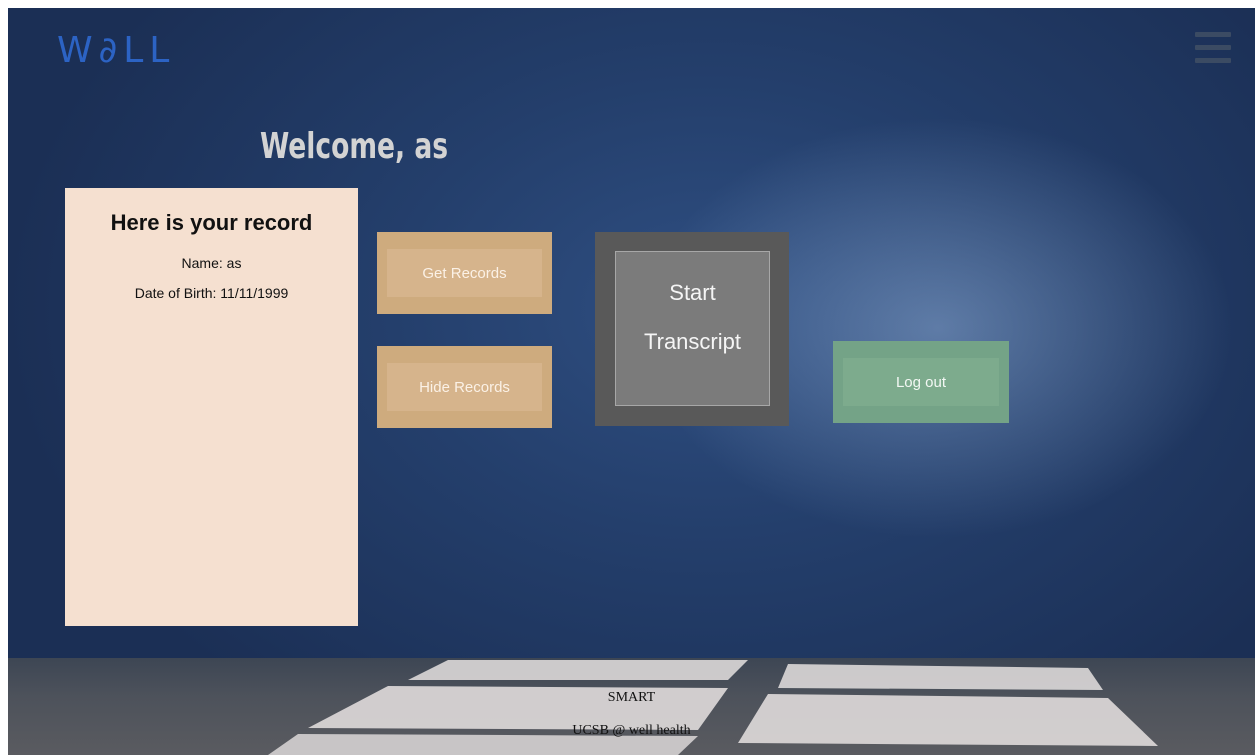  I want to click on hide-records-button: Hide Records, so click(464, 387).